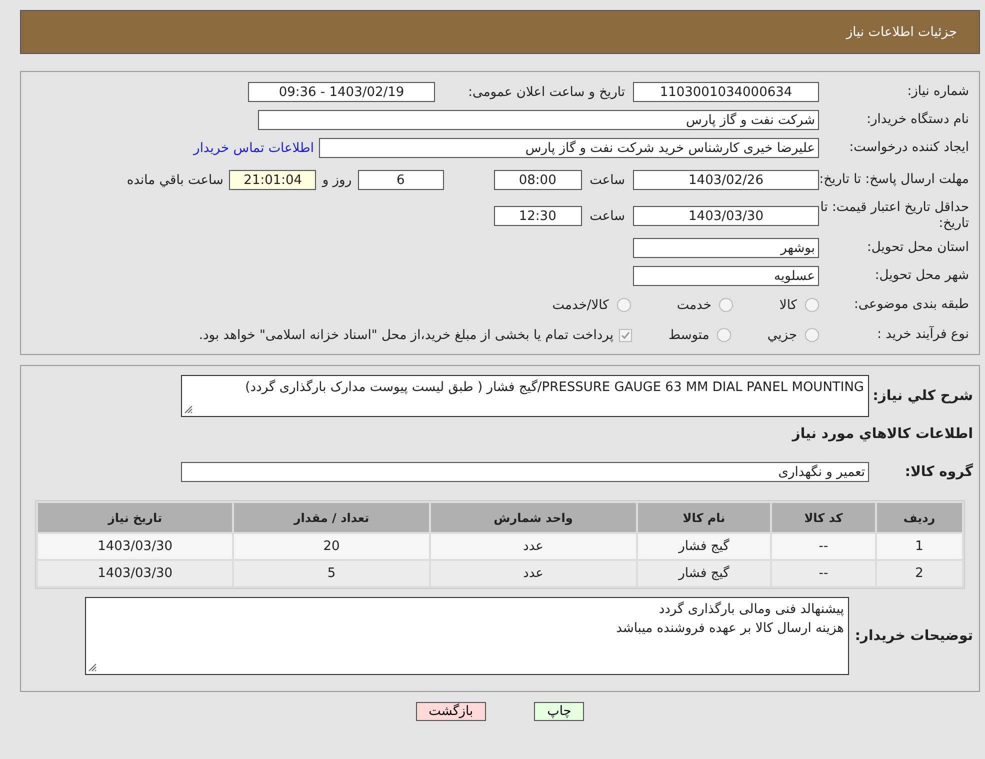 This screenshot has height=759, width=985. Describe the element at coordinates (331, 517) in the screenshot. I see `column-header: تعداد / مقدار` at that location.